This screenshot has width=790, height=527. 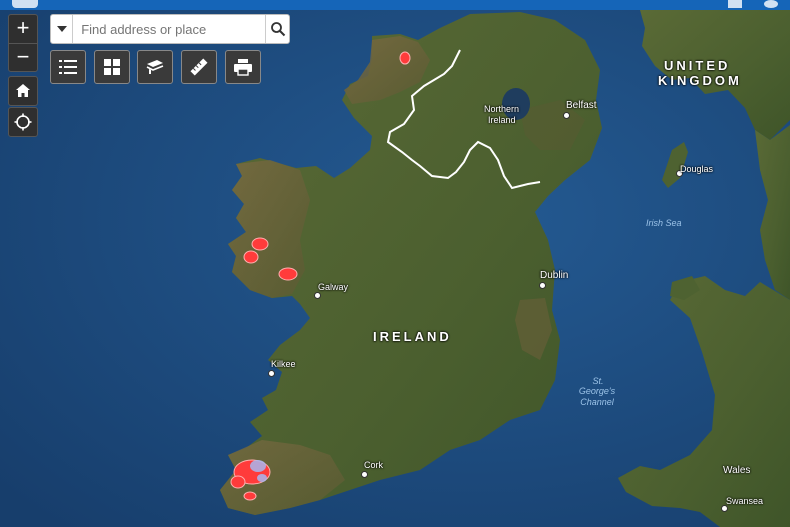 I want to click on home-button, so click(x=23, y=91).